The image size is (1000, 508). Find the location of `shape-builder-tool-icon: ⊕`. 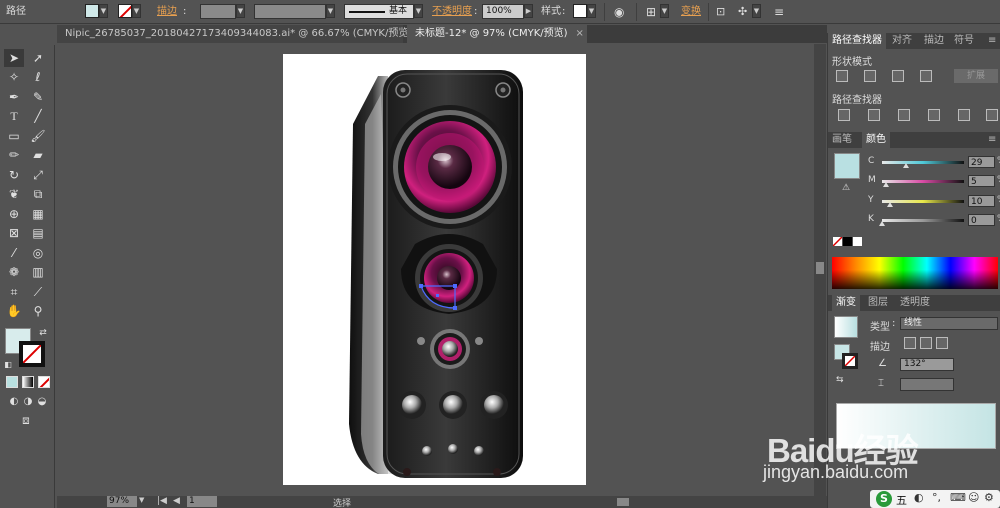

shape-builder-tool-icon: ⊕ is located at coordinates (14, 214).